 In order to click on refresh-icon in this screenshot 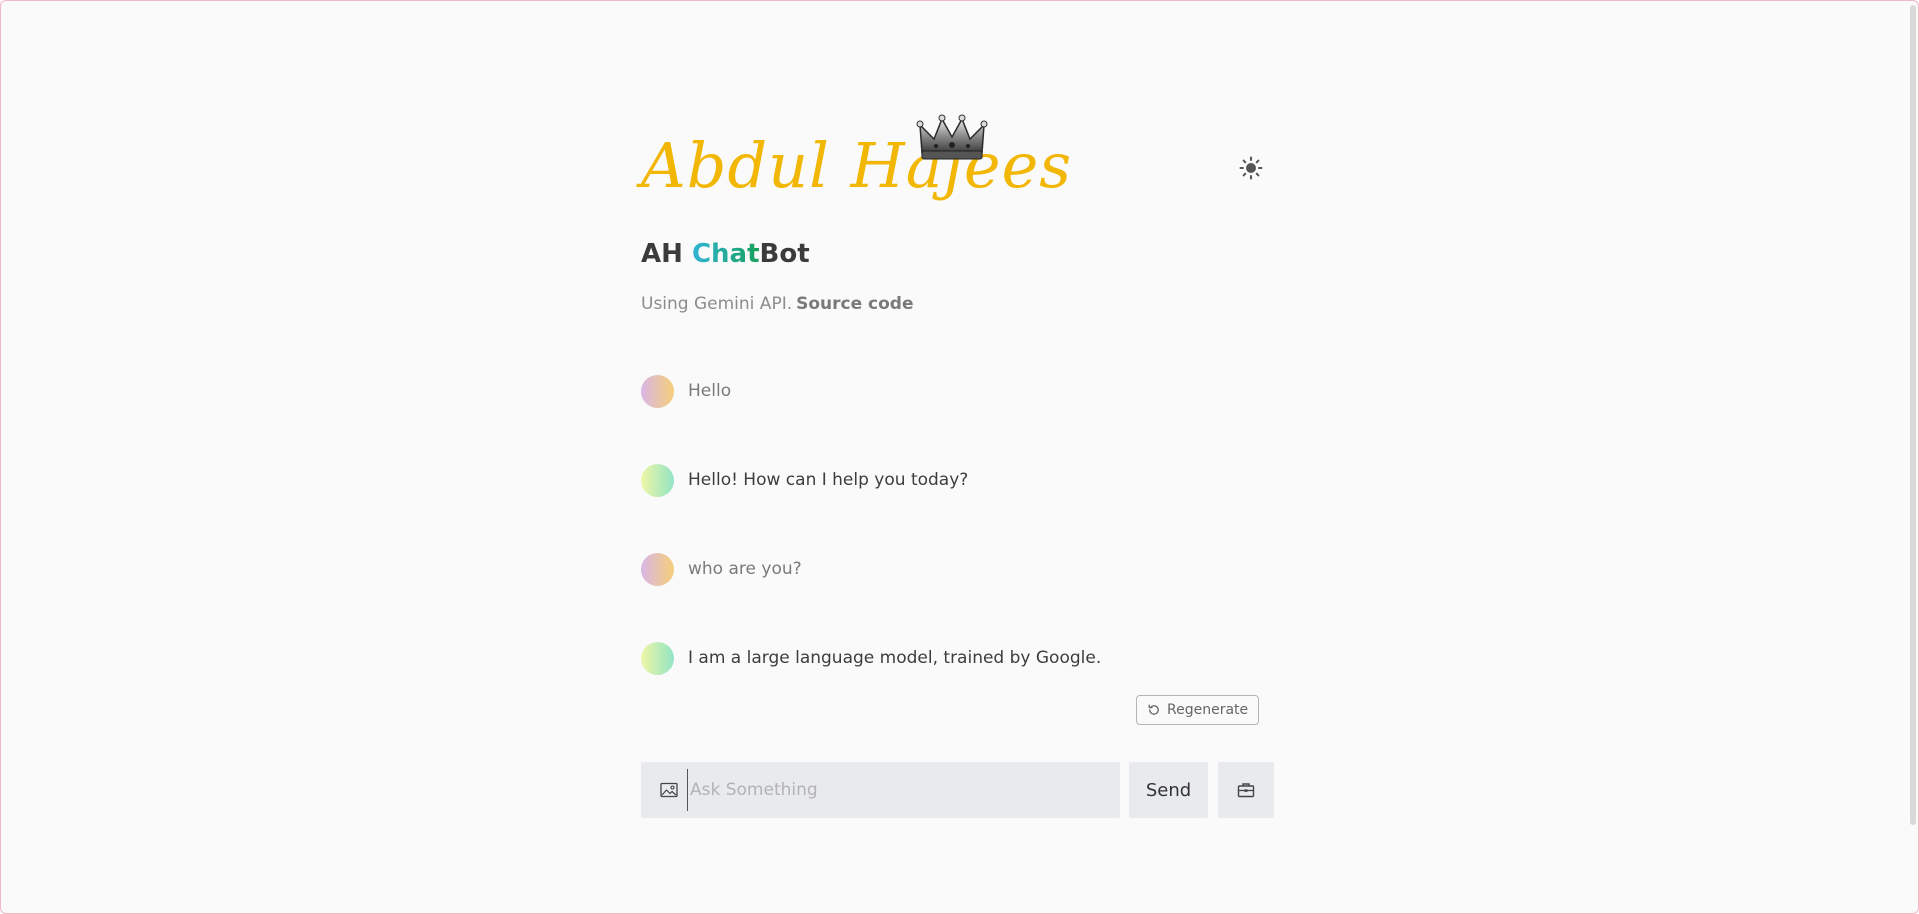, I will do `click(1153, 709)`.